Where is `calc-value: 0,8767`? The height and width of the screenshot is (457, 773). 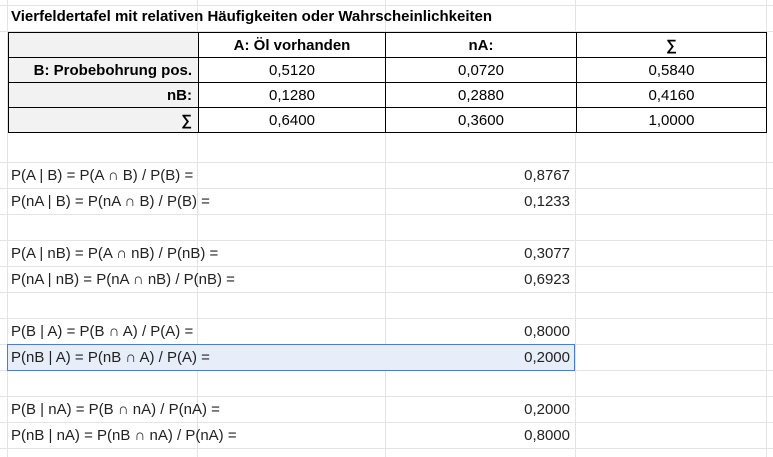
calc-value: 0,8767 is located at coordinates (478, 176).